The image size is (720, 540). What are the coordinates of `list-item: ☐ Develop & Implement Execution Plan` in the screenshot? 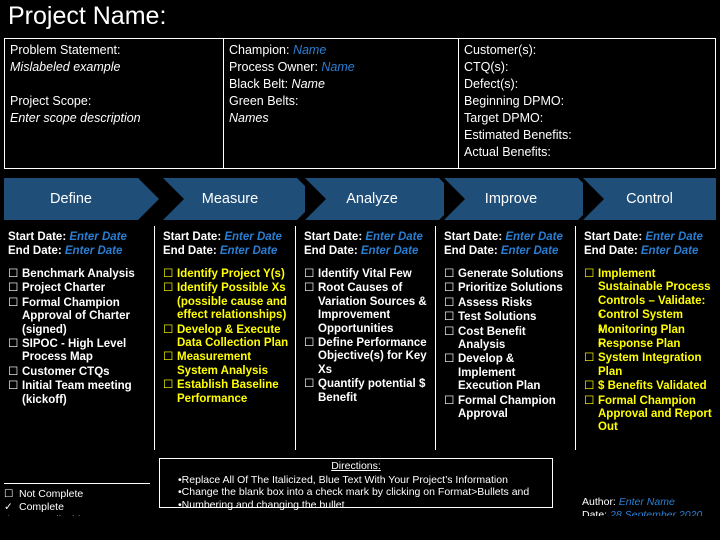 It's located at (506, 373).